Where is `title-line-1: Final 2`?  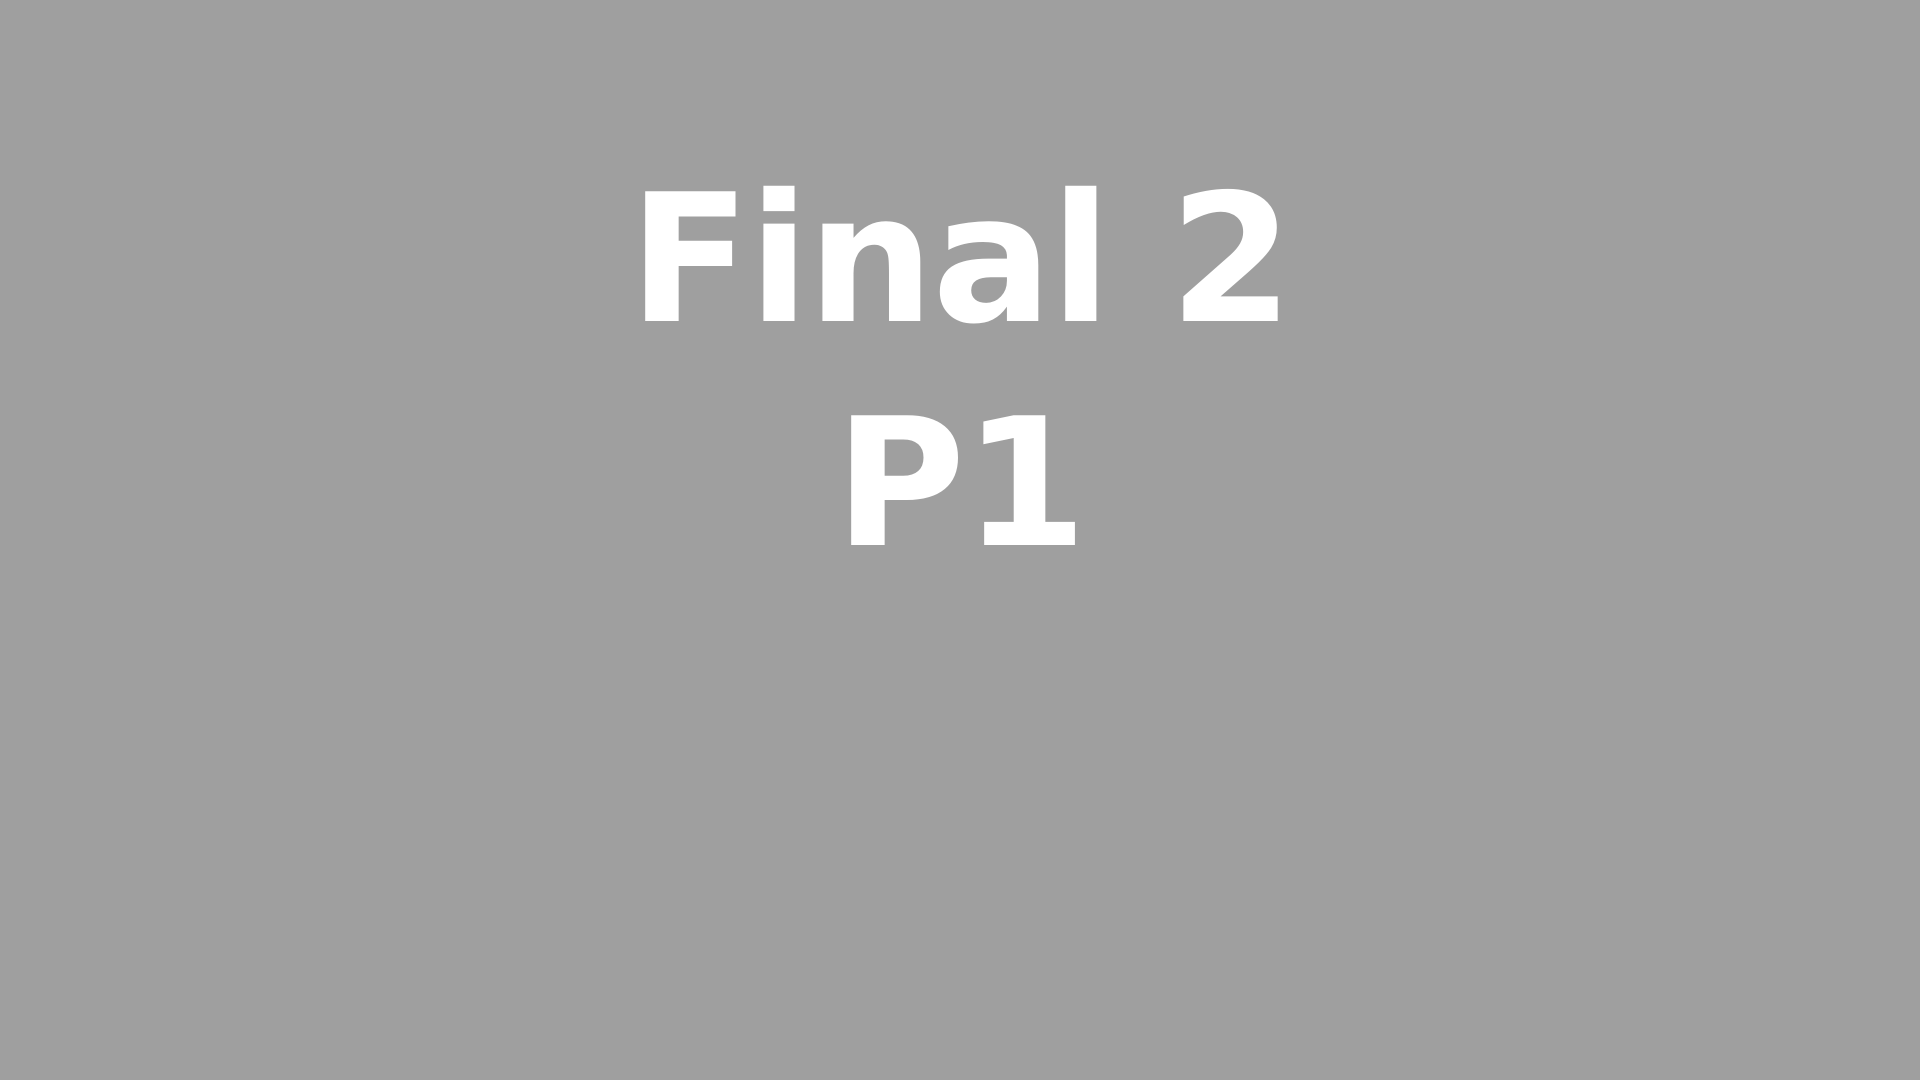 title-line-1: Final 2 is located at coordinates (960, 259).